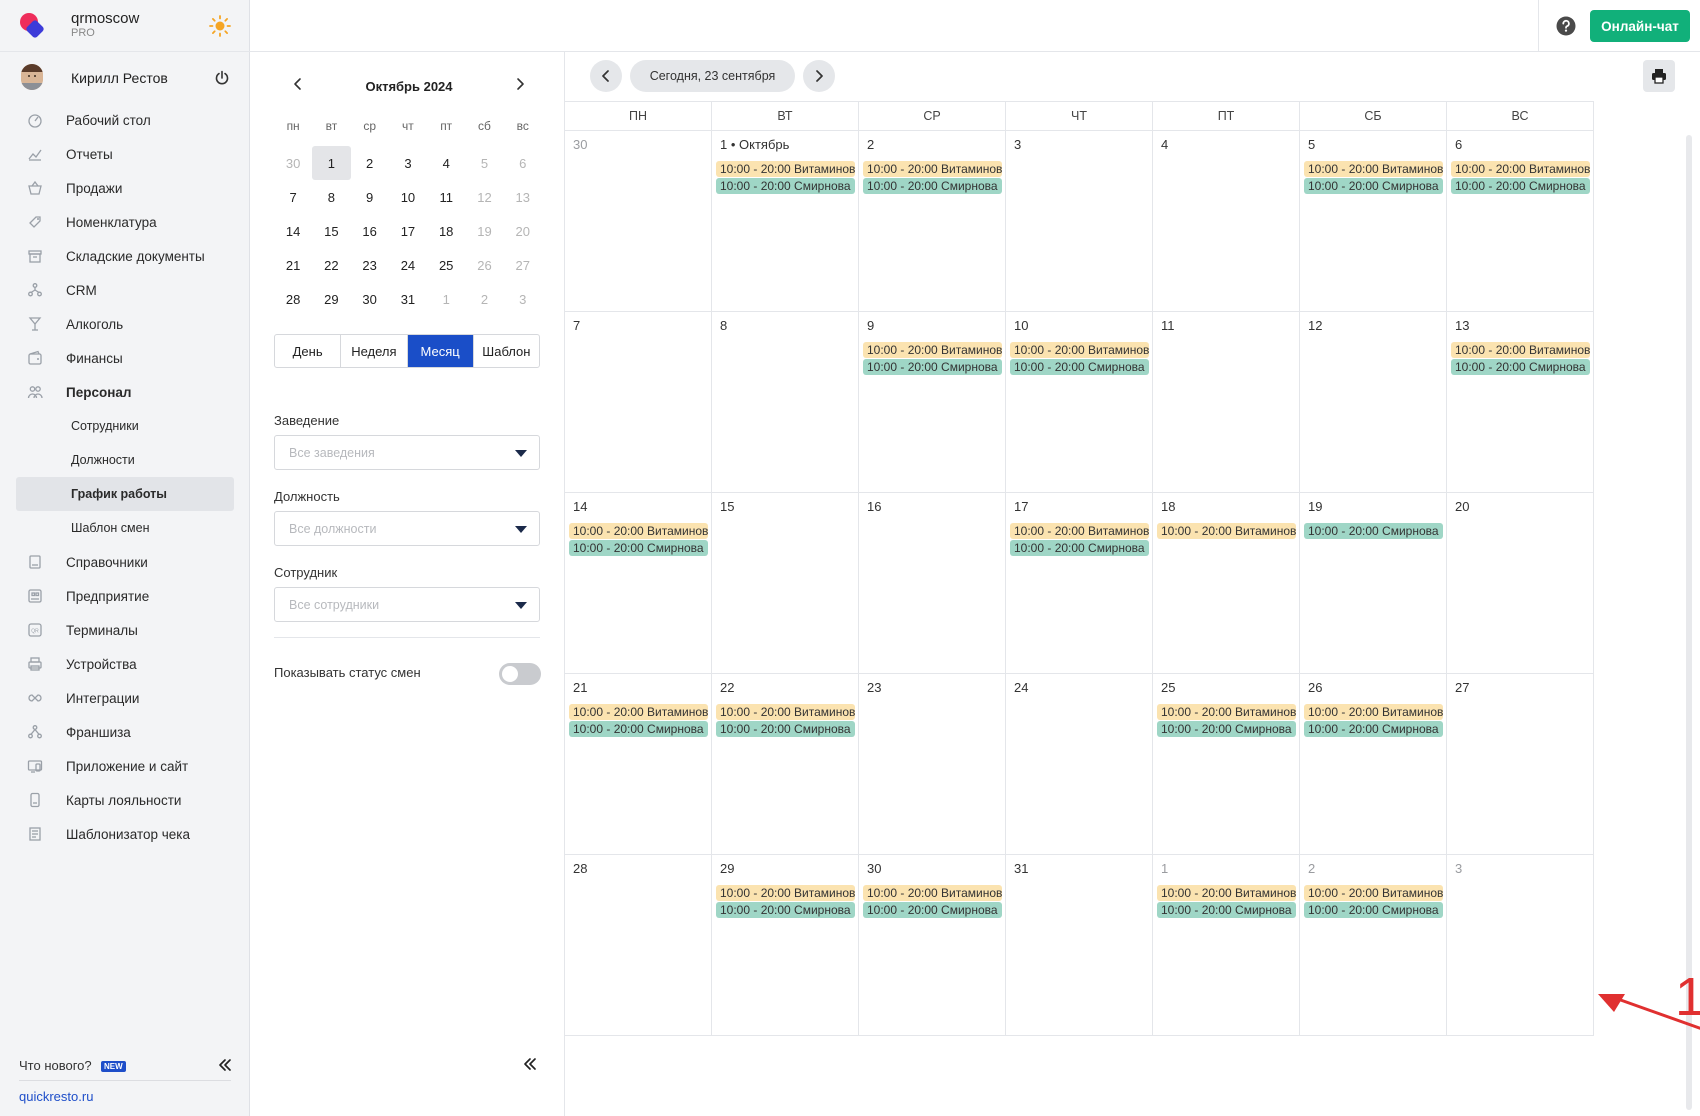 The image size is (1700, 1116). Describe the element at coordinates (819, 76) in the screenshot. I see `next-period-button` at that location.